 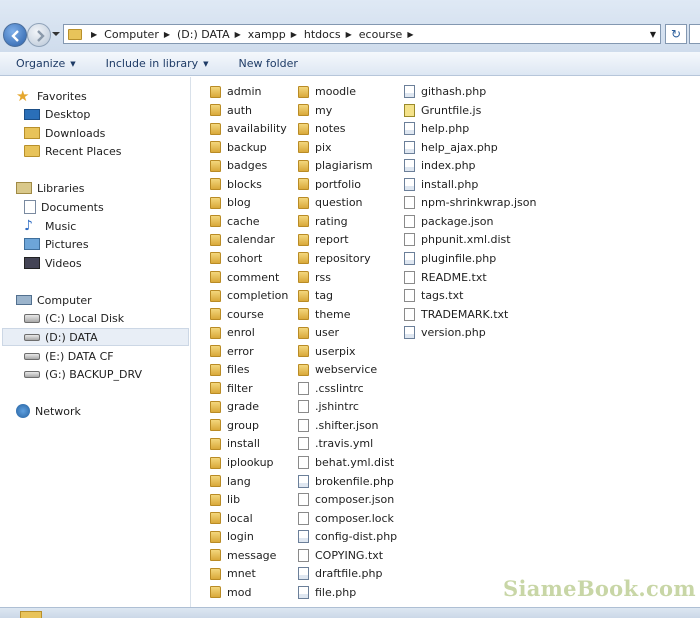 What do you see at coordinates (324, 314) in the screenshot?
I see `file-item: theme` at bounding box center [324, 314].